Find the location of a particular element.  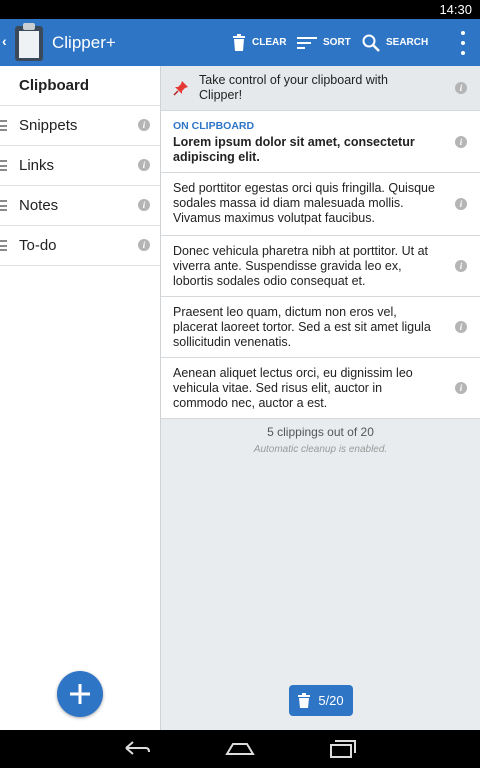

app-title: Clipper+ is located at coordinates (84, 42).